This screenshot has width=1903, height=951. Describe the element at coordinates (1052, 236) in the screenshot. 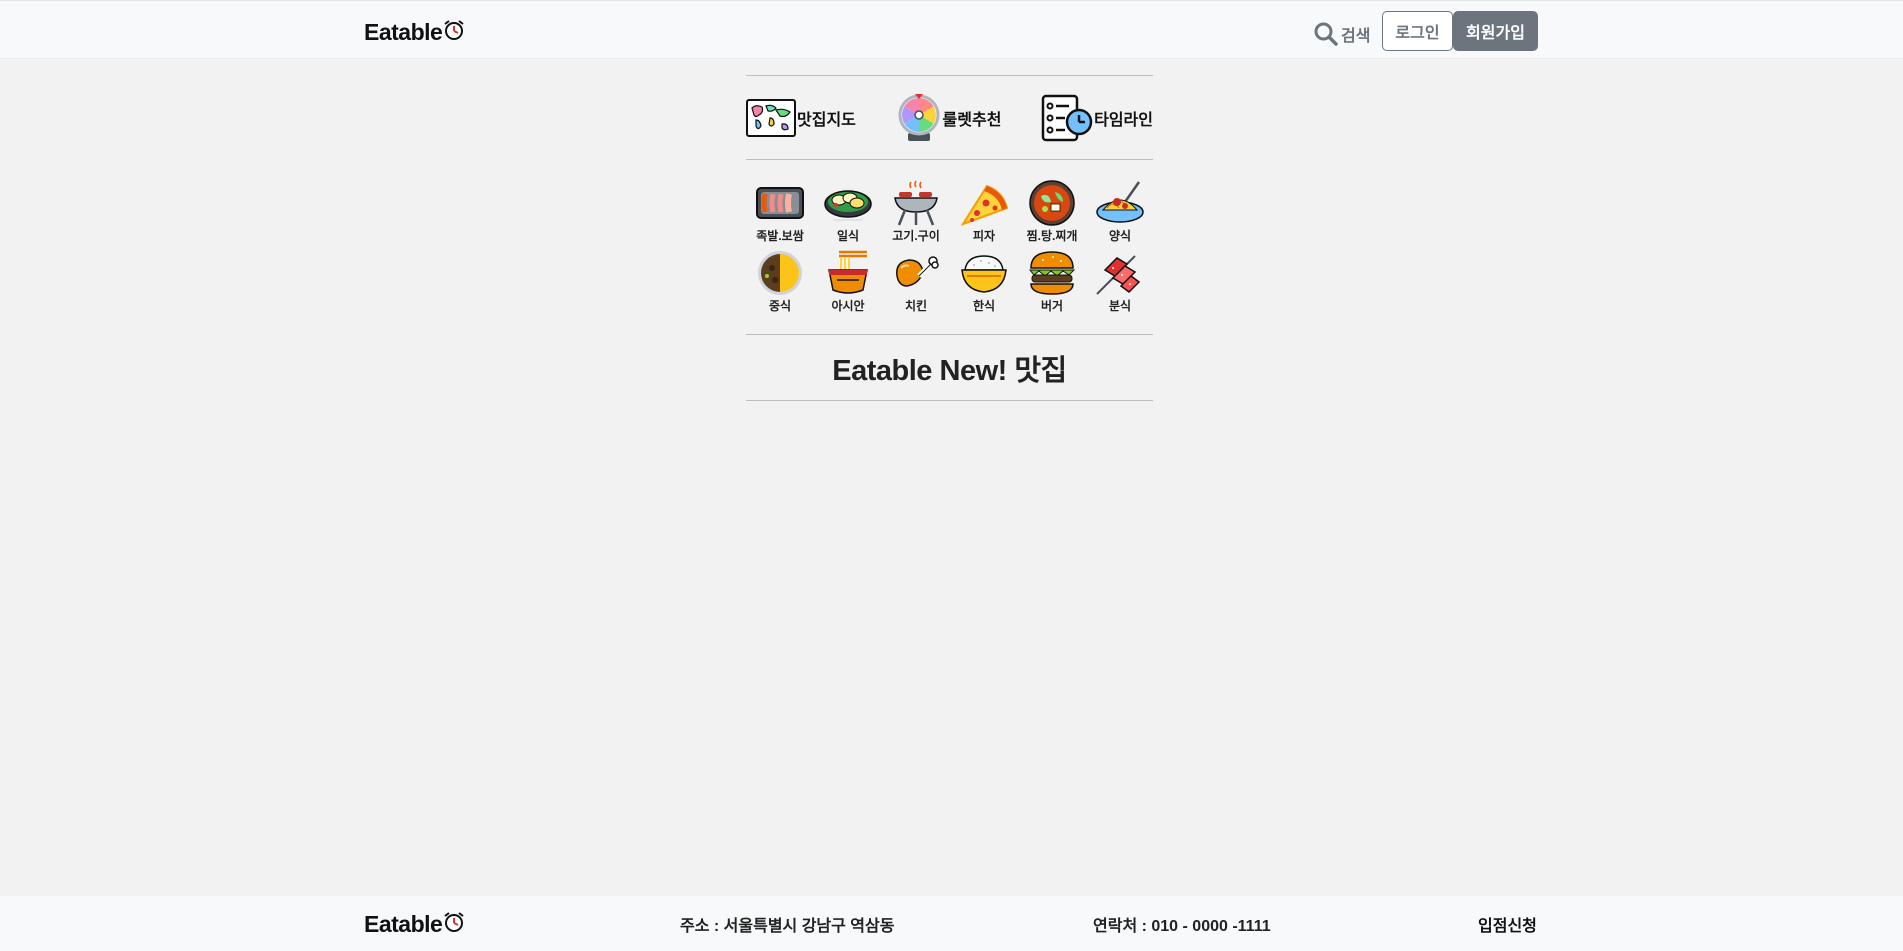

I see `category-label: 찜.탕.찌개` at that location.